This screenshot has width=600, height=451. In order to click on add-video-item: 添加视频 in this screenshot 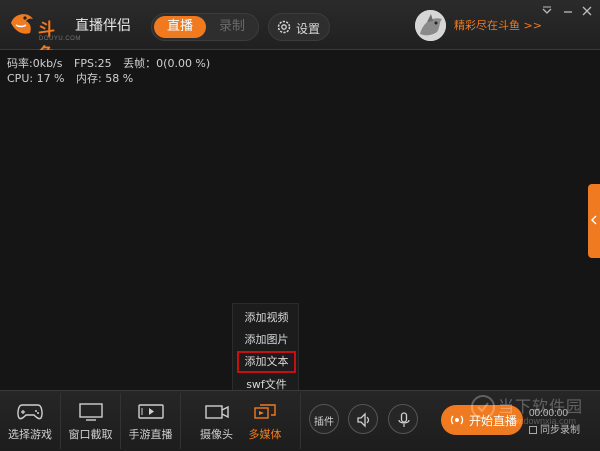, I will do `click(266, 318)`.